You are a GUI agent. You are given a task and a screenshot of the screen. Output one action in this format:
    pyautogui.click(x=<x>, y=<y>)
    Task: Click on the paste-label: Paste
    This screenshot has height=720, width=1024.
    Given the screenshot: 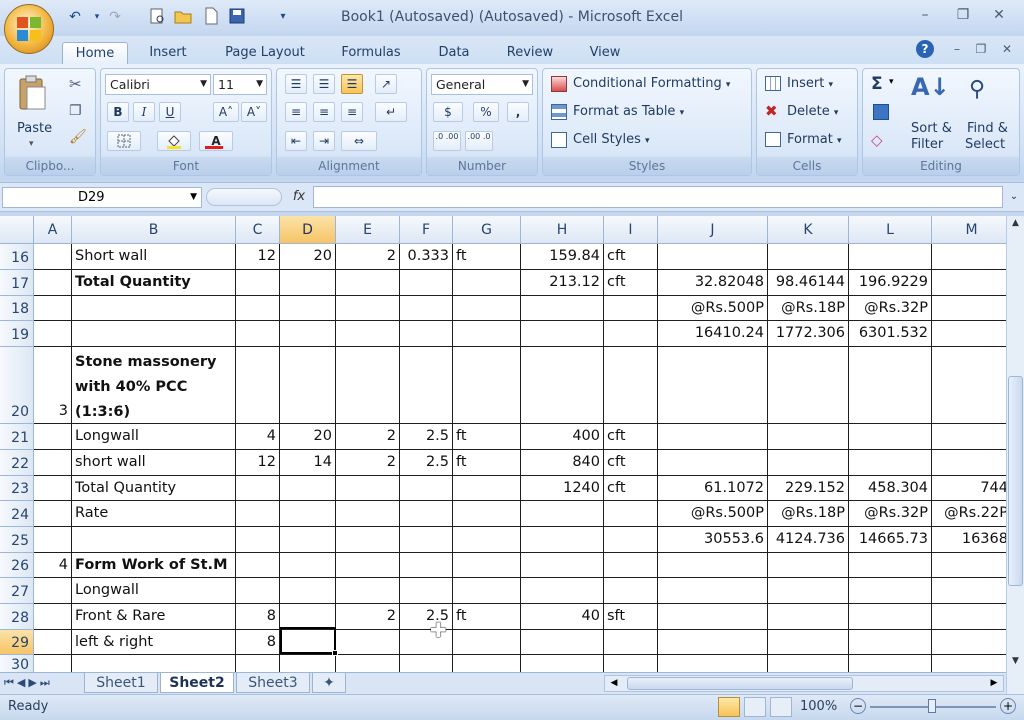 What is the action you would take?
    pyautogui.click(x=34, y=129)
    